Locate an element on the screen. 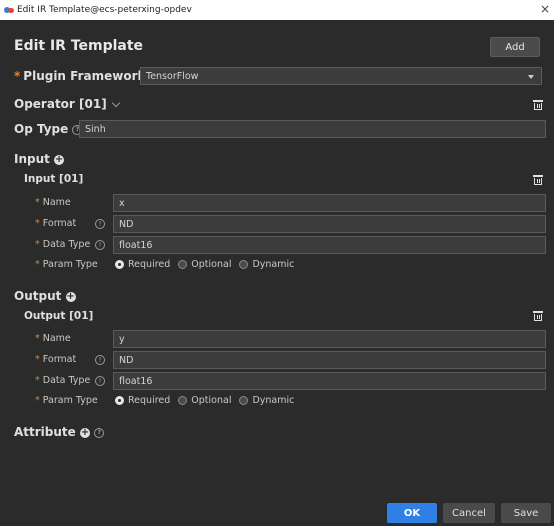  page-title: Edit IR Template is located at coordinates (79, 46).